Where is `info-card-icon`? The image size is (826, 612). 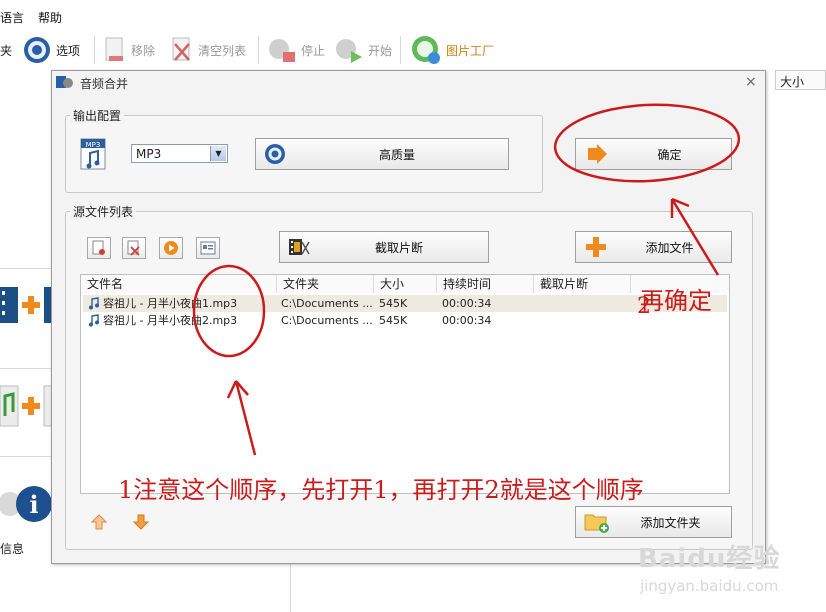
info-card-icon is located at coordinates (208, 248).